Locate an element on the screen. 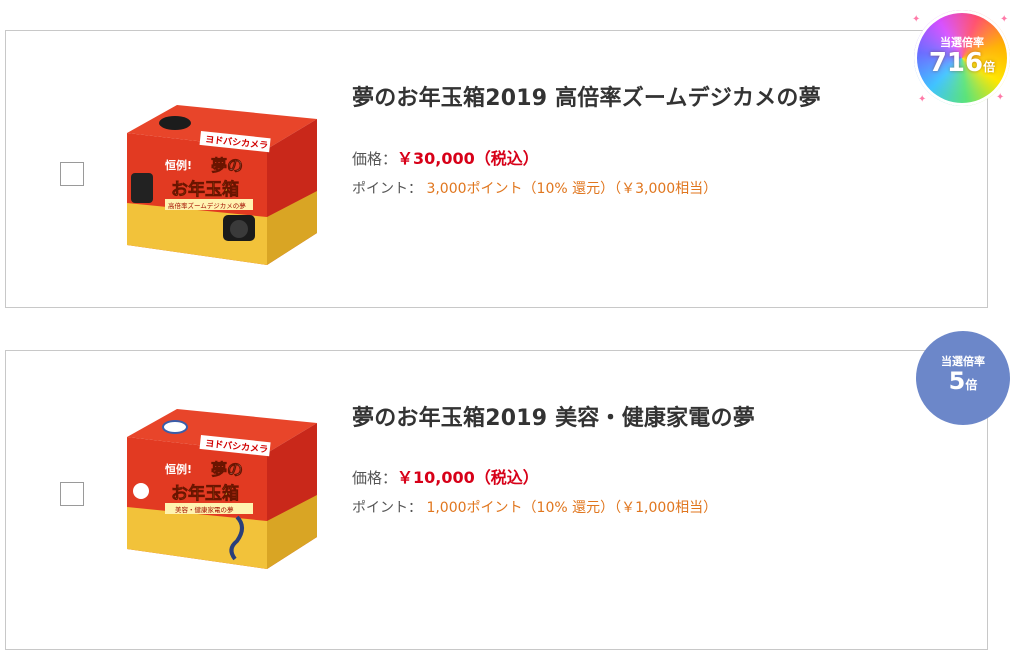 The width and height of the screenshot is (1020, 650). price-value: ￥30,000（税込） is located at coordinates (468, 158).